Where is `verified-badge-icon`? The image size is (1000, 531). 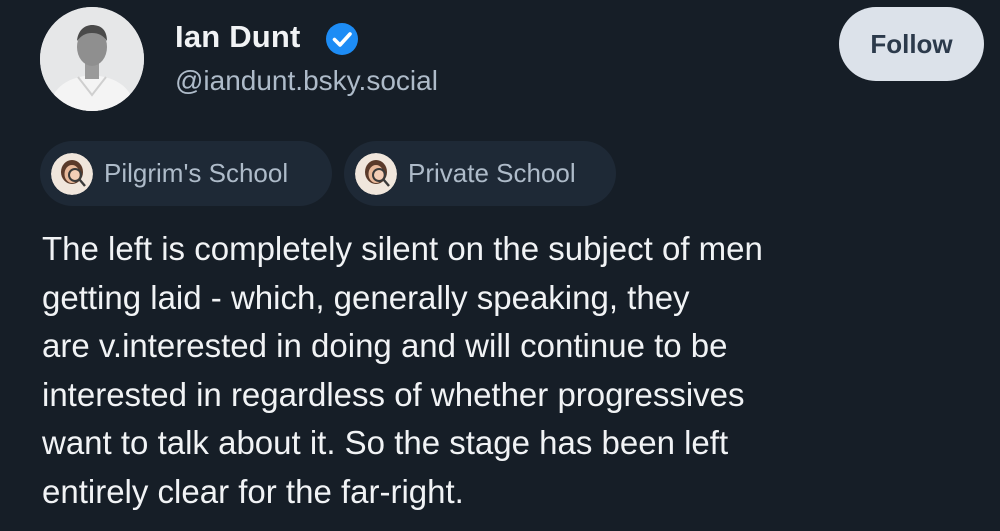
verified-badge-icon is located at coordinates (342, 39).